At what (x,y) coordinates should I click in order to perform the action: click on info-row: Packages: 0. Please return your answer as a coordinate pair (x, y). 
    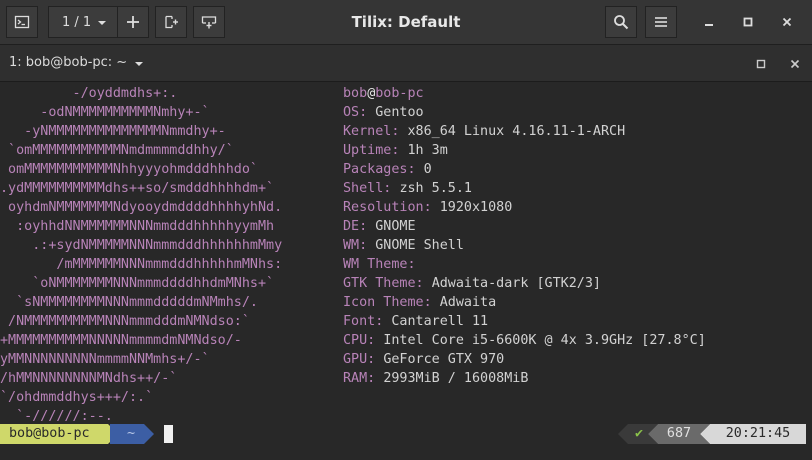
    Looking at the image, I should click on (387, 169).